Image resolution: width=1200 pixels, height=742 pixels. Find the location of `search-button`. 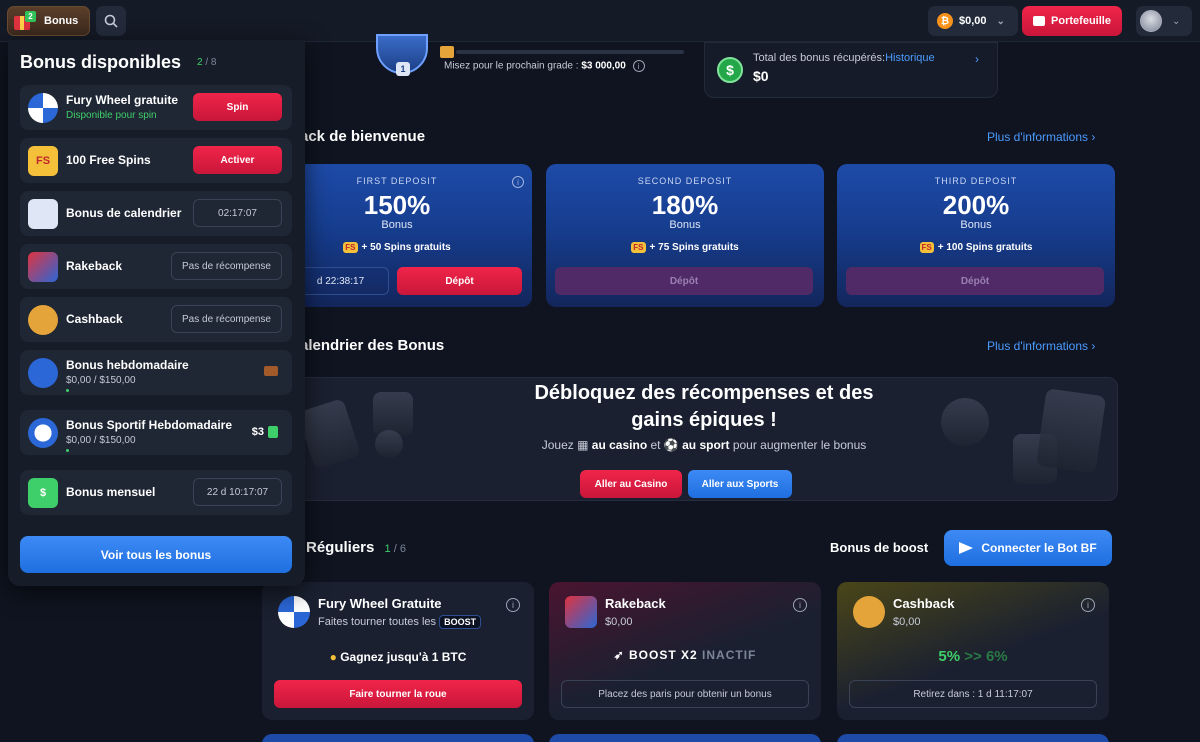

search-button is located at coordinates (111, 21).